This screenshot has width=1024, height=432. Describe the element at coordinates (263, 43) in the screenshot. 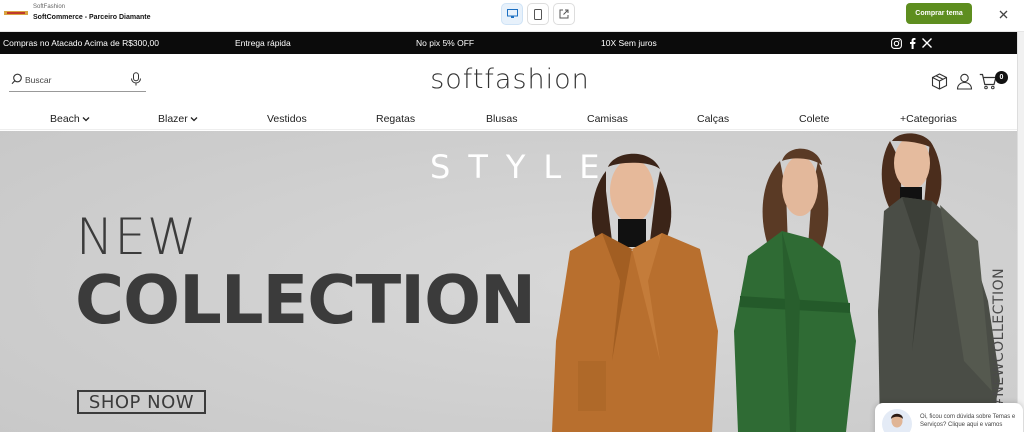

I see `announcement-delivery: Entrega rápida` at that location.